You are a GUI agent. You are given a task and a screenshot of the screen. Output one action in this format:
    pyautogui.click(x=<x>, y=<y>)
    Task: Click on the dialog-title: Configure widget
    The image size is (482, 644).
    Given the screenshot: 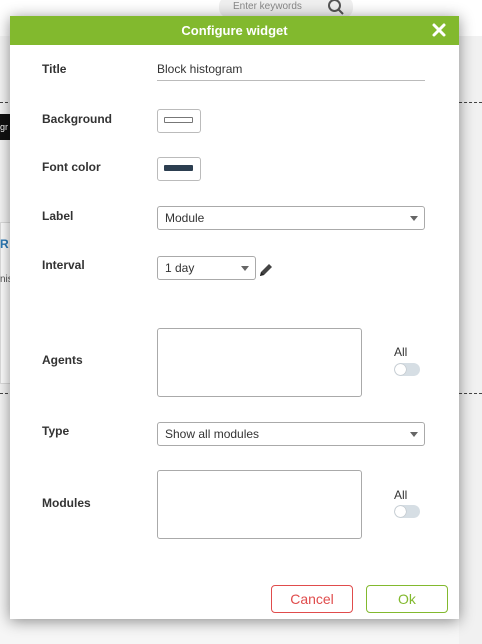 What is the action you would take?
    pyautogui.click(x=234, y=30)
    